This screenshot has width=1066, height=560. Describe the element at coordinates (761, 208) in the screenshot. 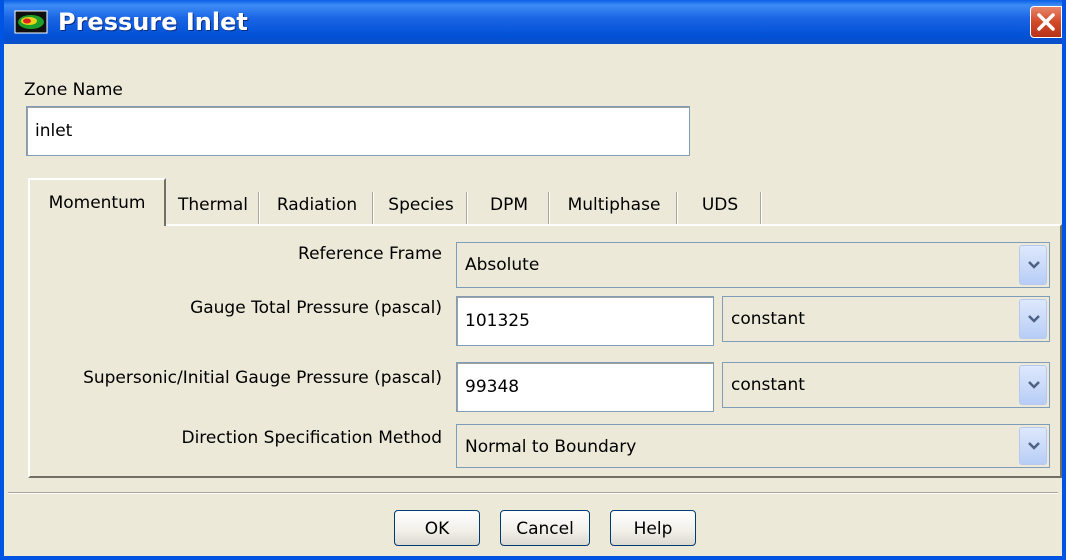

I see `tab-separator` at that location.